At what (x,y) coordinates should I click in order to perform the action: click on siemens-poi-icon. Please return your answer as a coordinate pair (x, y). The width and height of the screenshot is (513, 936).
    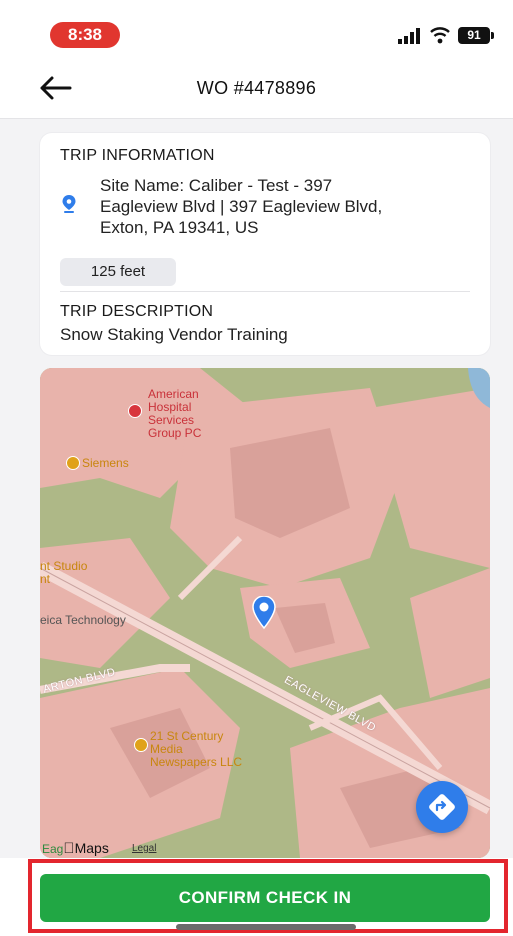
    Looking at the image, I should click on (73, 463).